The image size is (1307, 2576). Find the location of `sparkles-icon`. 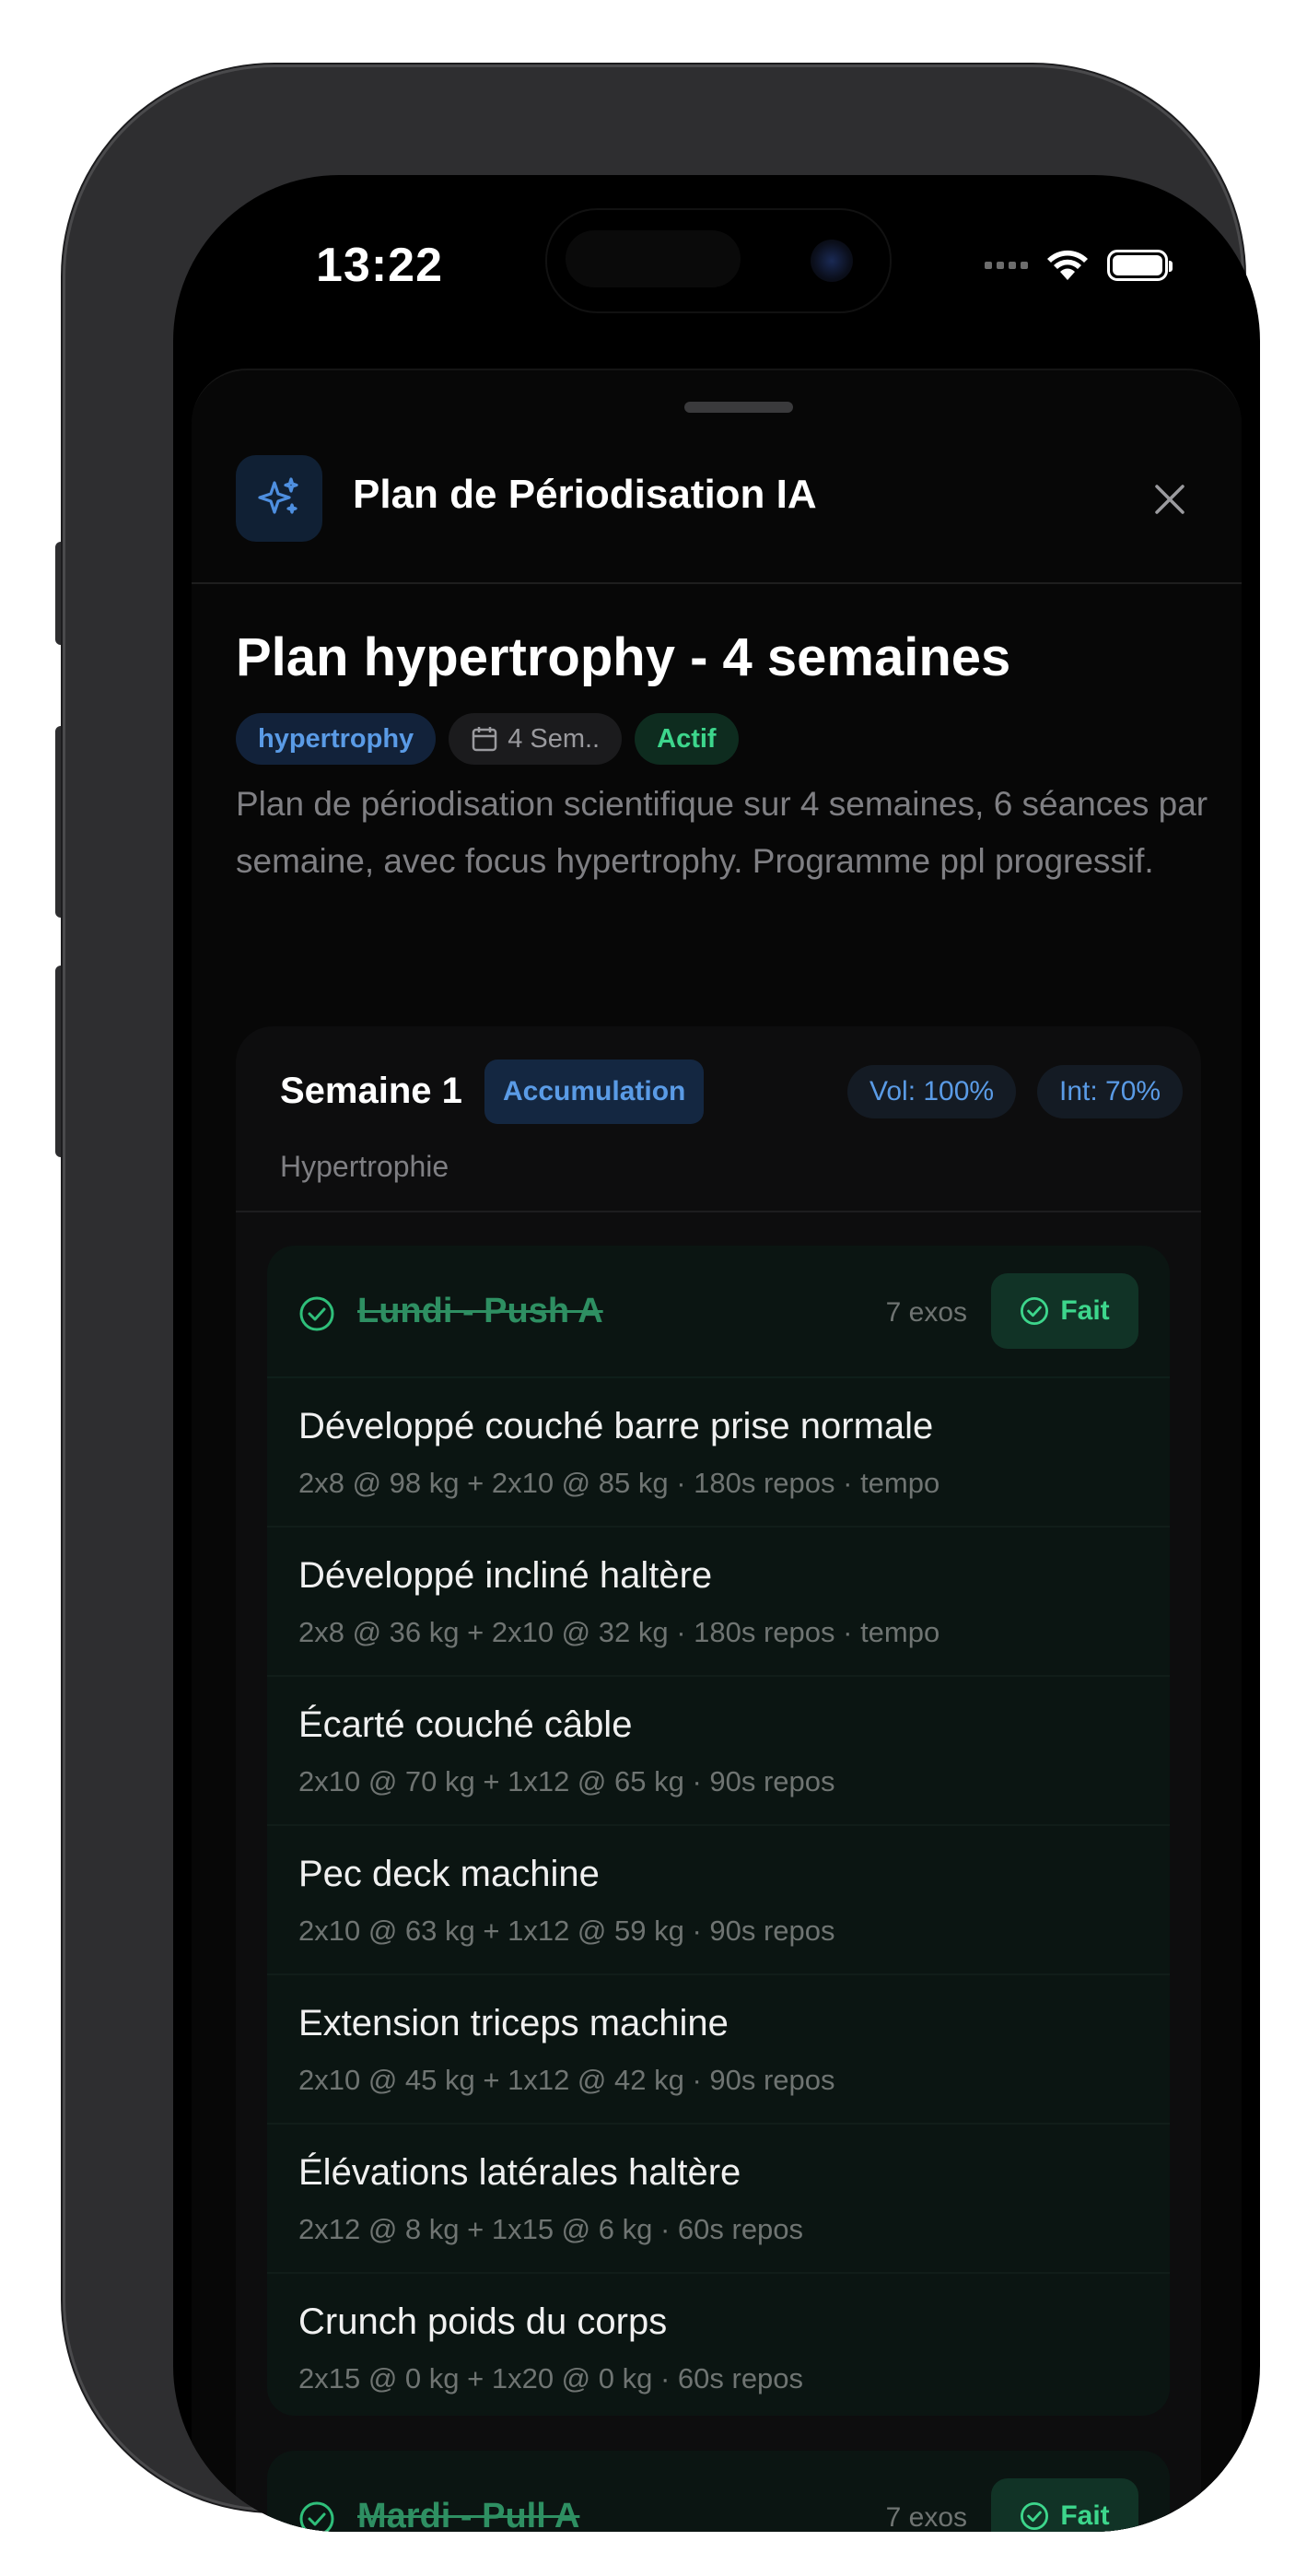

sparkles-icon is located at coordinates (279, 498).